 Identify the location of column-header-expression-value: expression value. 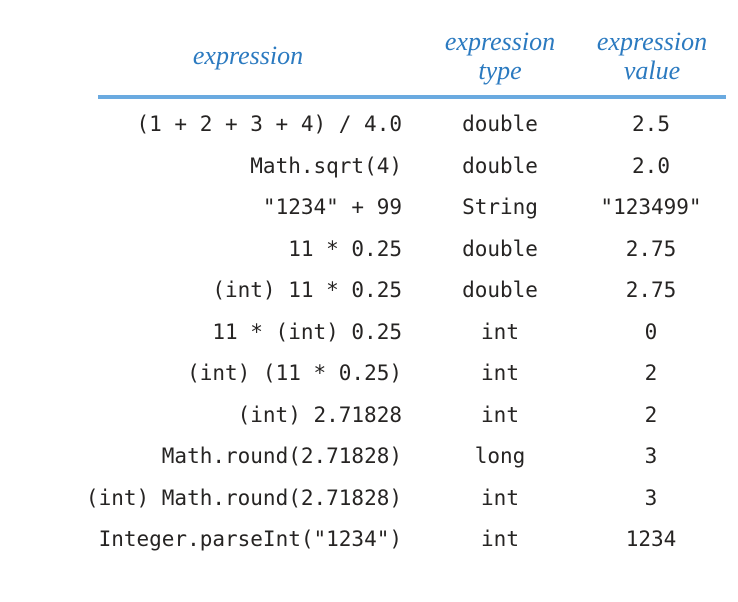
(652, 56).